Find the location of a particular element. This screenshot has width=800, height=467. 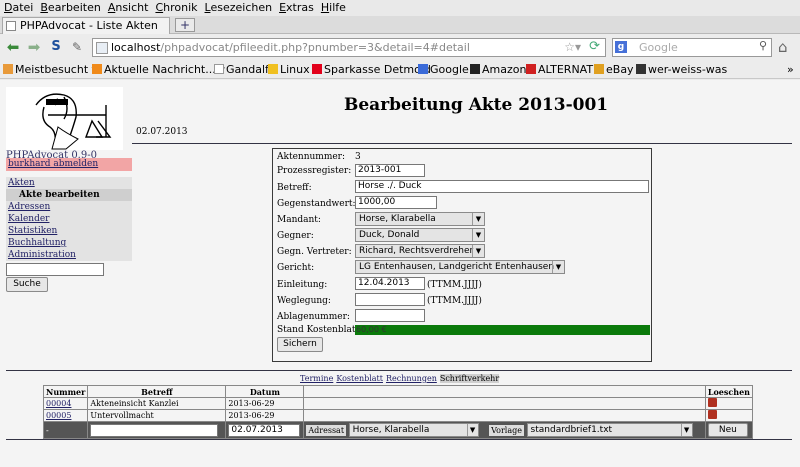

tab-bar: PHPAdvocat - Liste Akten + is located at coordinates (400, 25).